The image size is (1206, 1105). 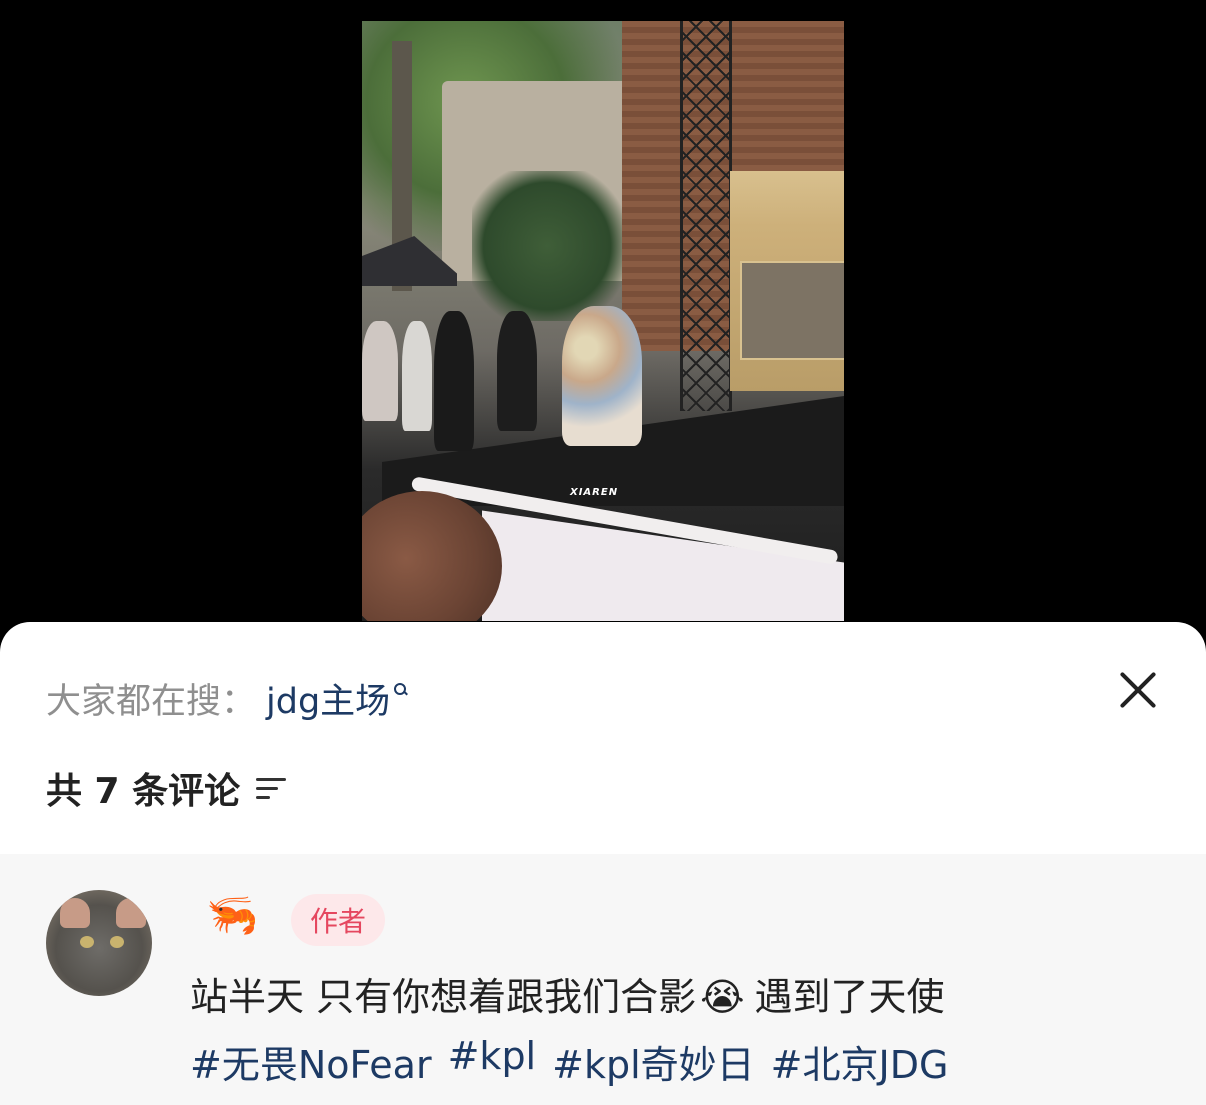 I want to click on search-icon, so click(x=400, y=689).